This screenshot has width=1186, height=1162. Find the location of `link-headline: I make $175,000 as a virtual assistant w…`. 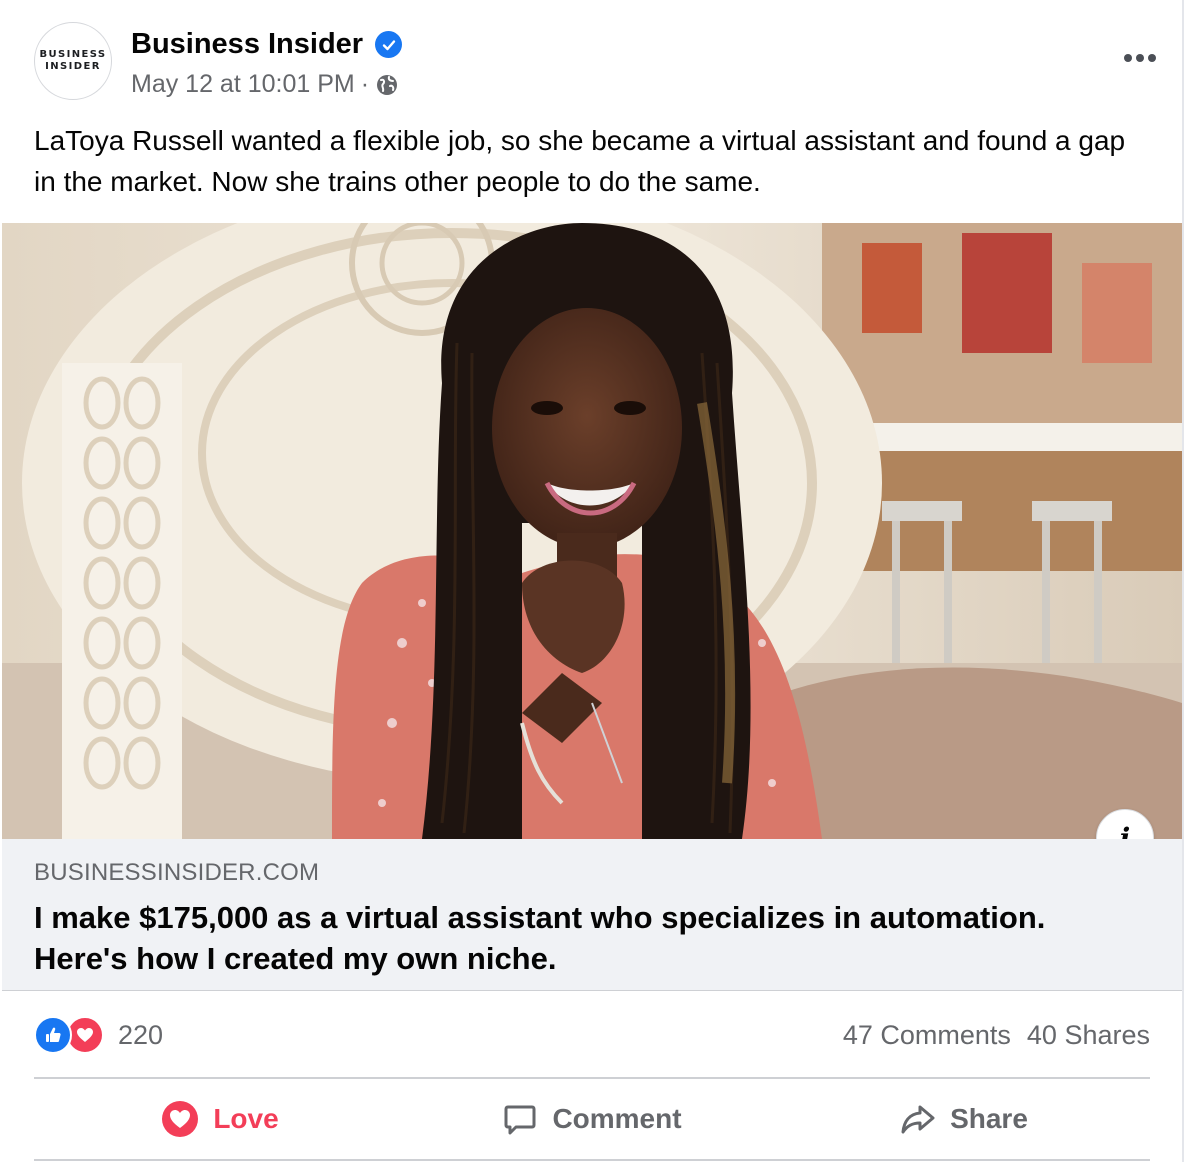

link-headline: I make $175,000 as a virtual assistant w… is located at coordinates (589, 938).